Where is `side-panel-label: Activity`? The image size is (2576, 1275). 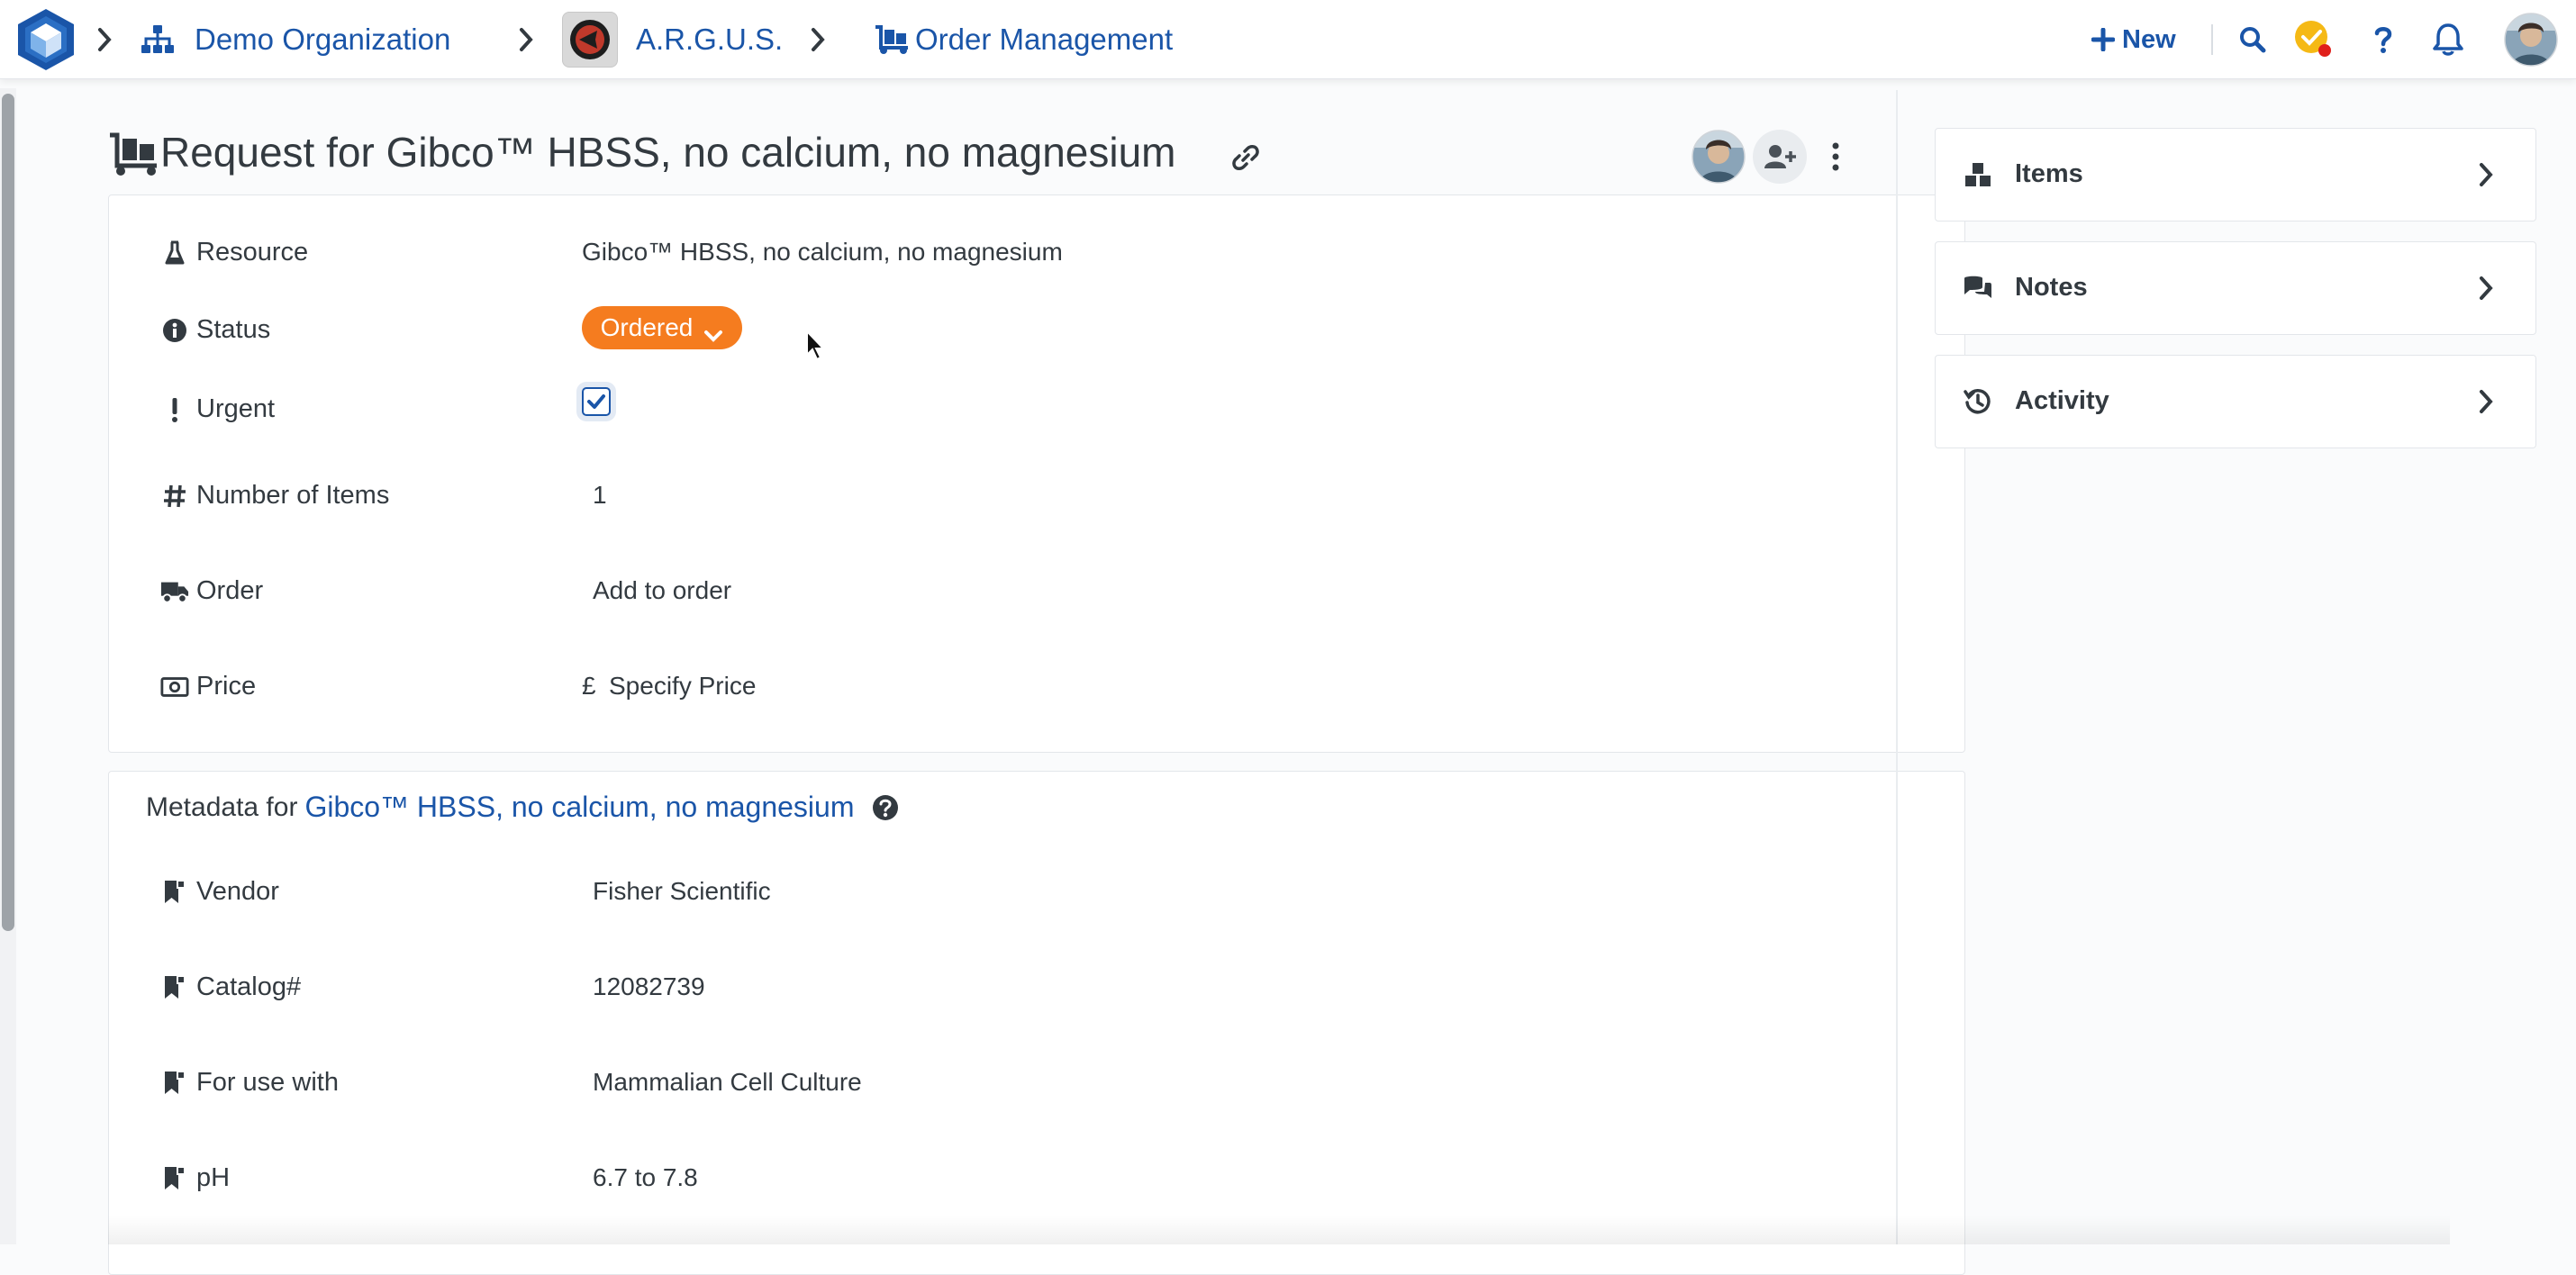
side-panel-label: Activity is located at coordinates (2062, 401).